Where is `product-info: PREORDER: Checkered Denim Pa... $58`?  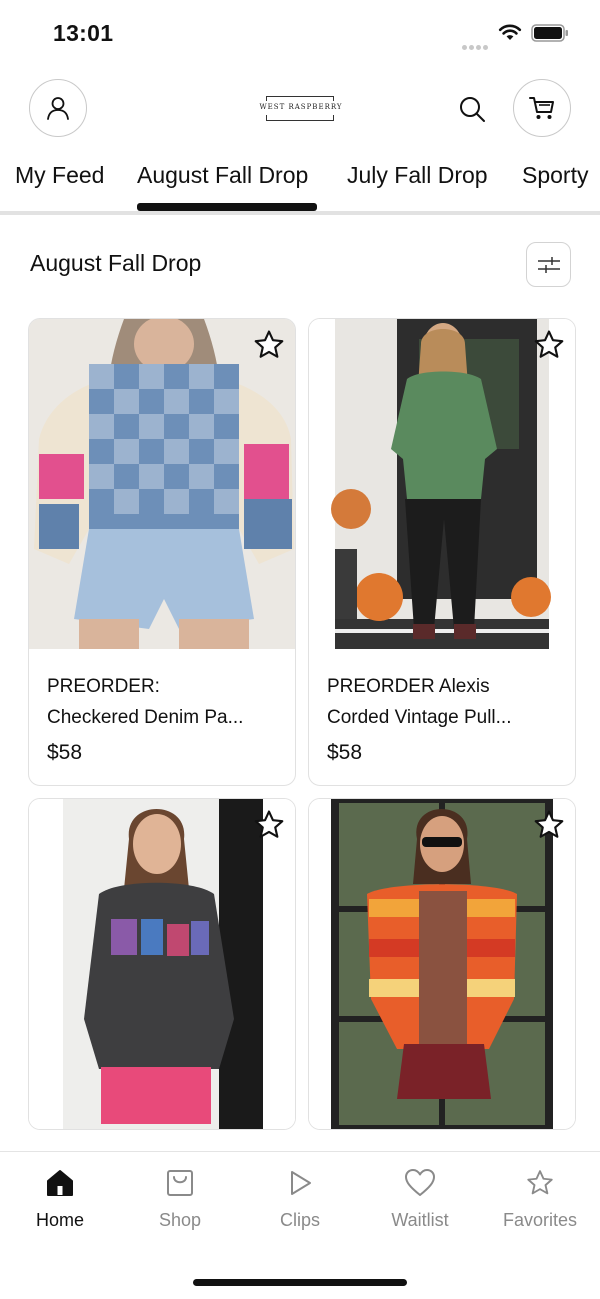
product-info: PREORDER: Checkered Denim Pa... $58 is located at coordinates (162, 717).